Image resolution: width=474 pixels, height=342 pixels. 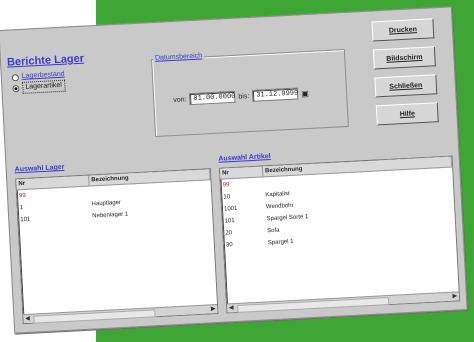 I want to click on preview-button: Bildschirm, so click(x=404, y=58).